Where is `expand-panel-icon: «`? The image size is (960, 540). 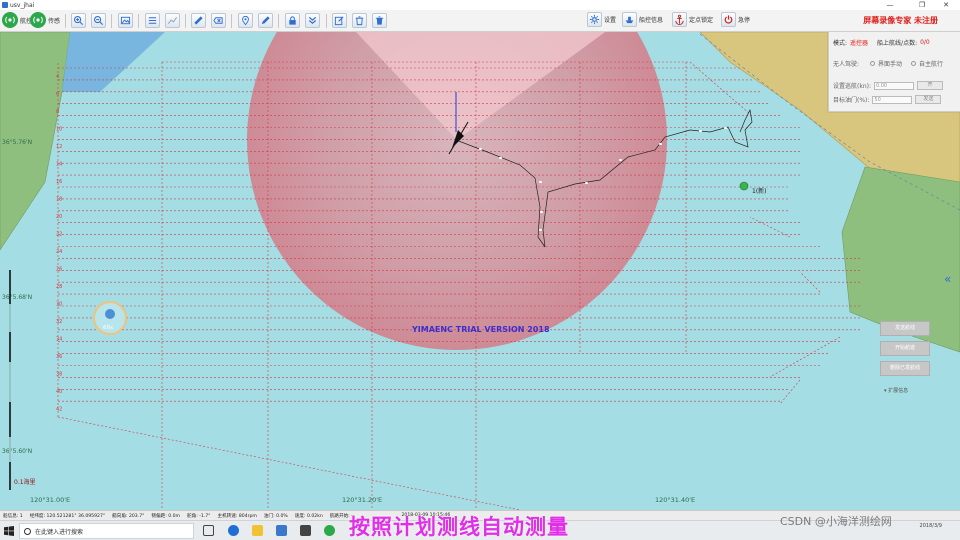
expand-panel-icon: « is located at coordinates (947, 279).